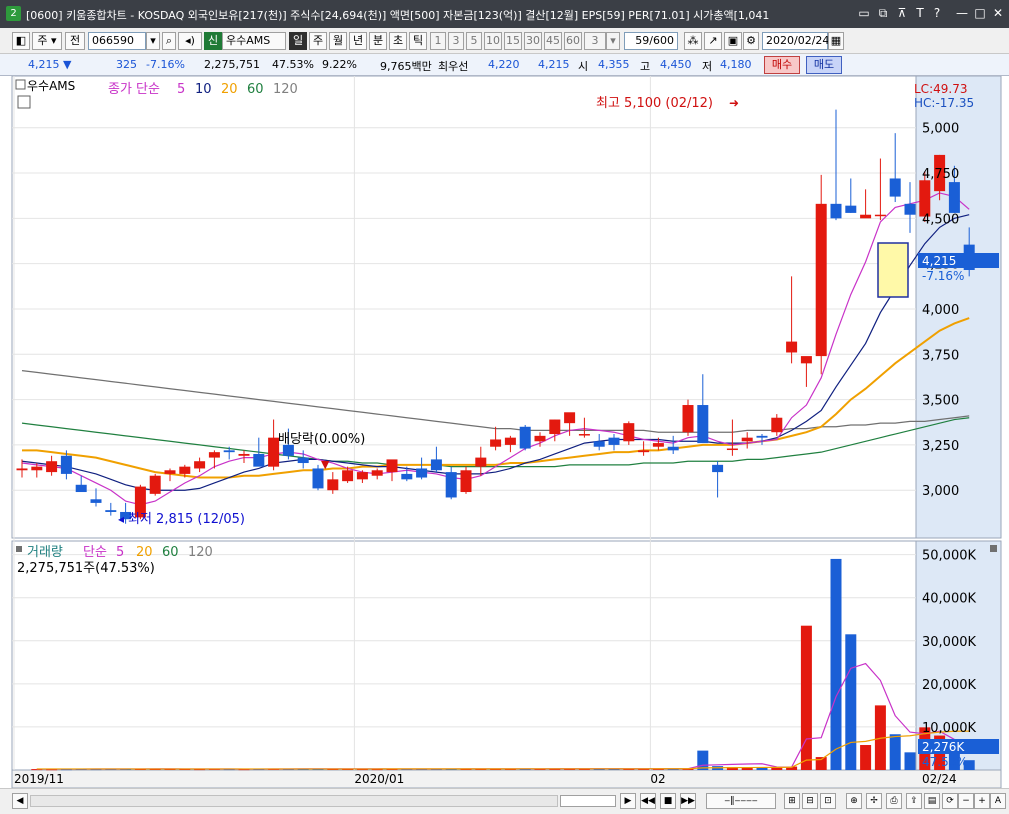 The image size is (1009, 814). What do you see at coordinates (943, 276) in the screenshot?
I see `last-pct-label: -7.16%` at bounding box center [943, 276].